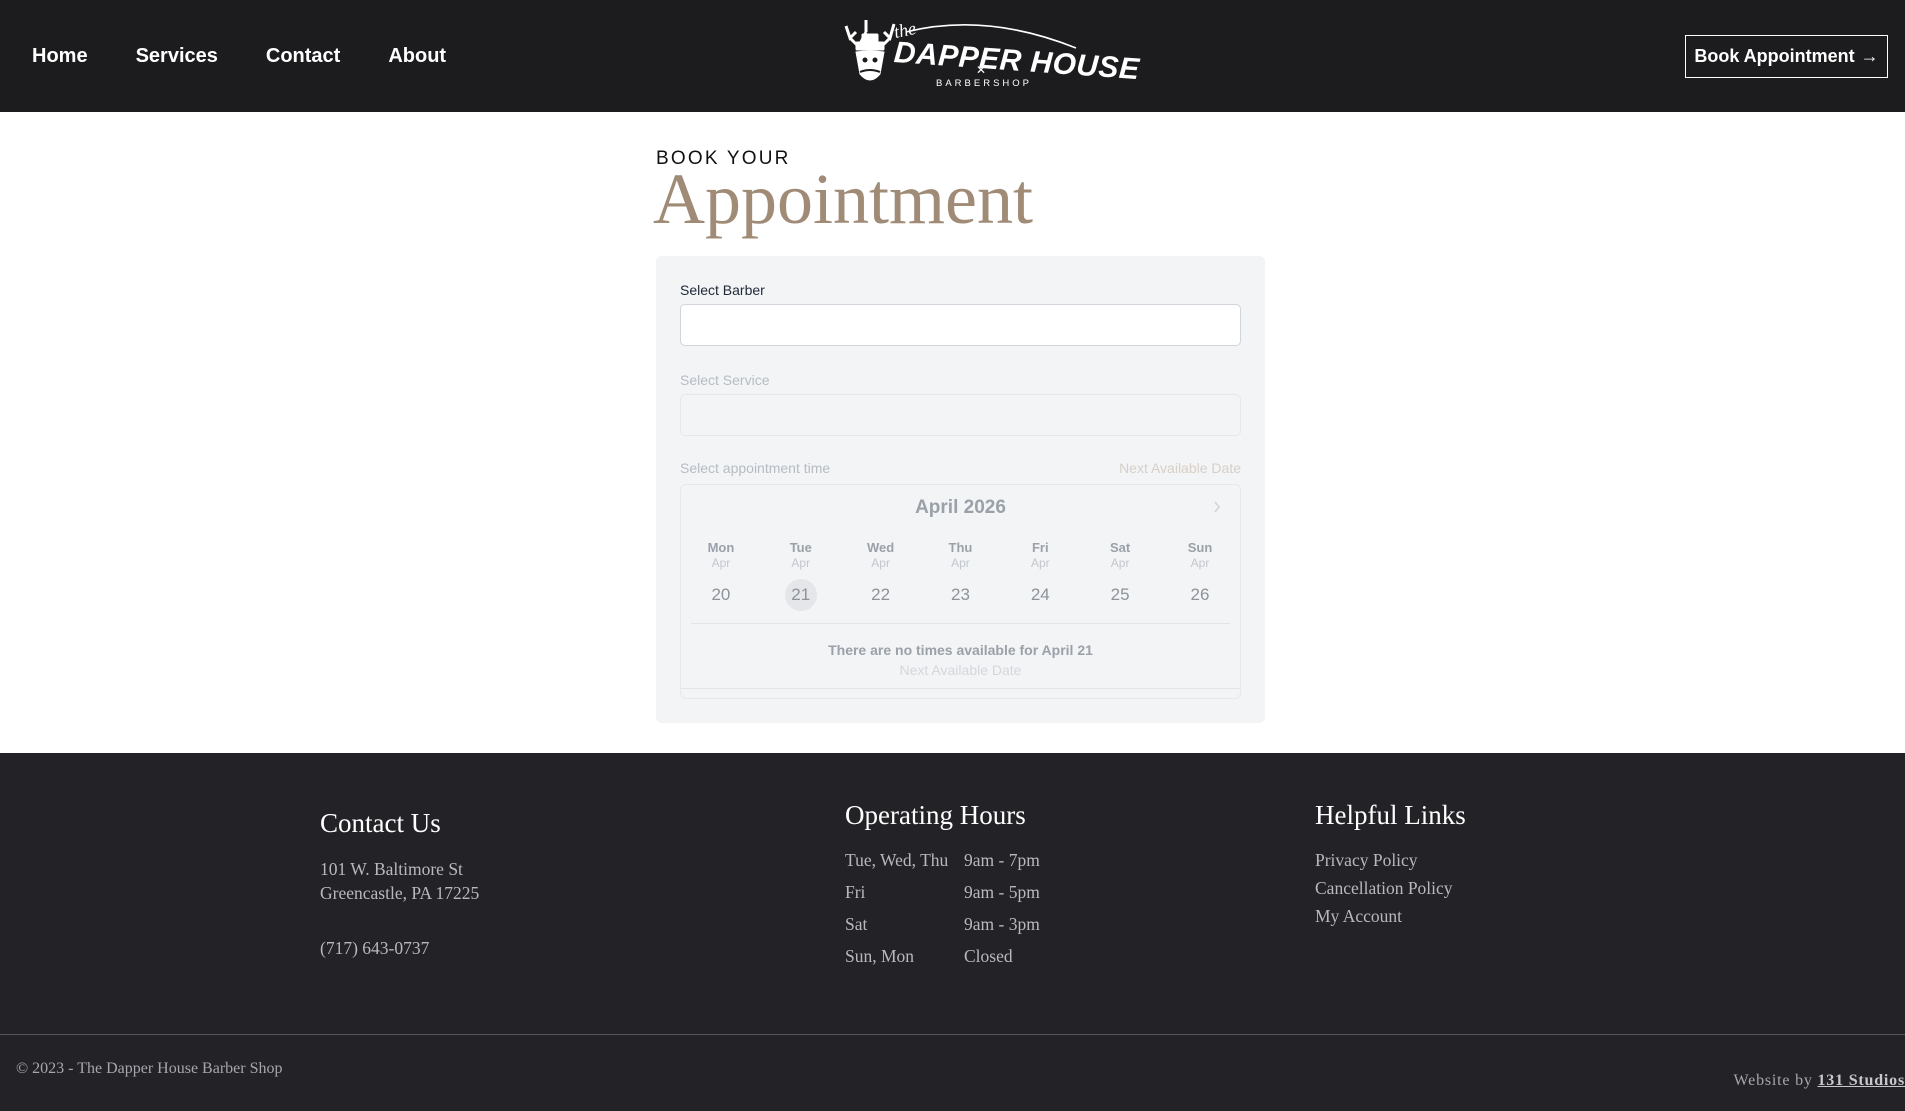 The height and width of the screenshot is (1111, 1905). I want to click on time-label: Select appointment time, so click(755, 468).